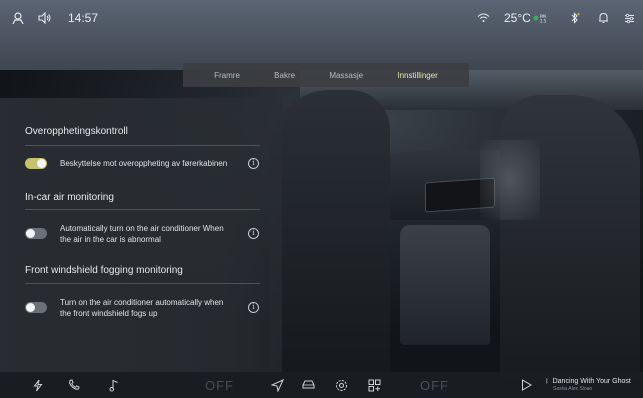  I want to click on air-monitoring-toggle, so click(36, 233).